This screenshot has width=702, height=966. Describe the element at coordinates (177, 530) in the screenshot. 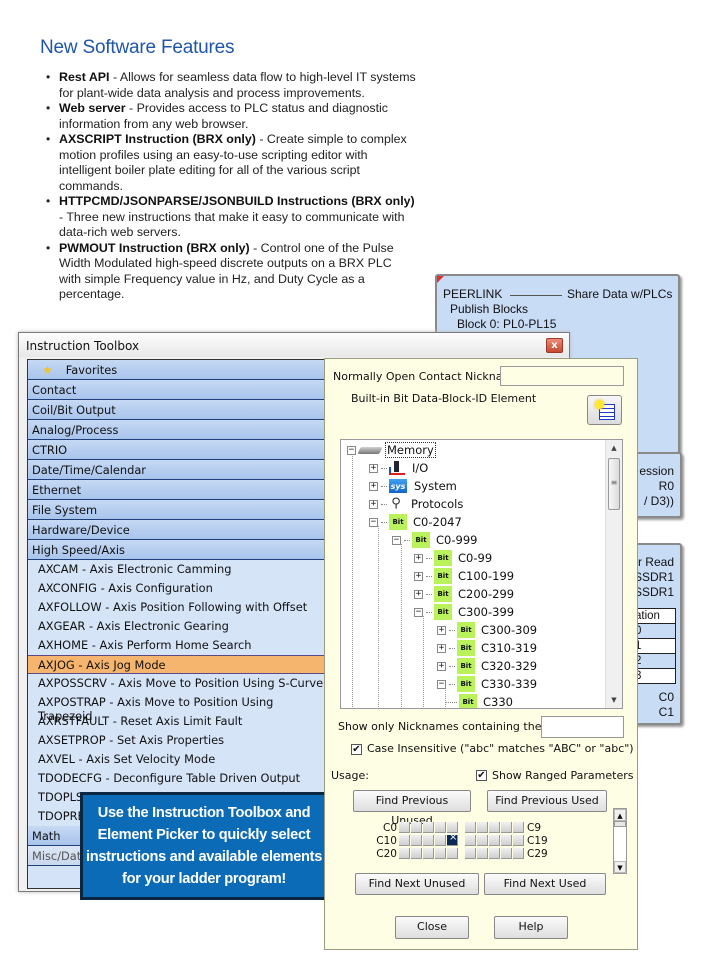

I see `category-hardware-device: Hardware/Device` at that location.